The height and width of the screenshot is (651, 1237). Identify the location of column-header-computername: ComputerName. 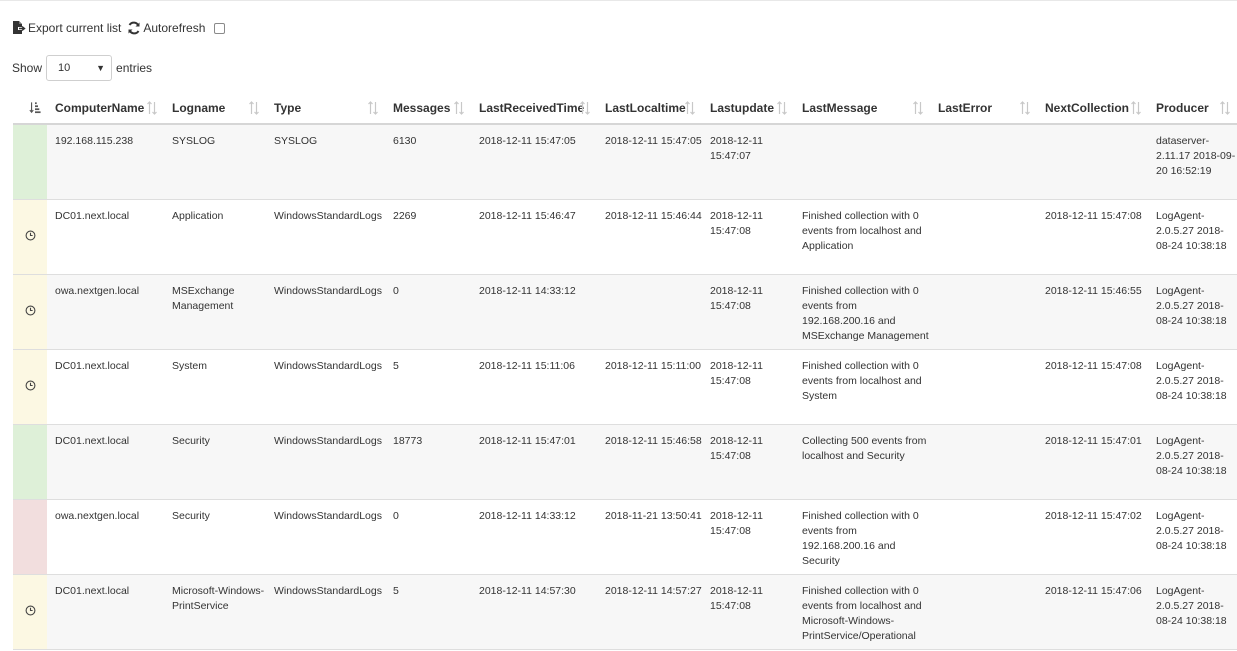
(105, 109).